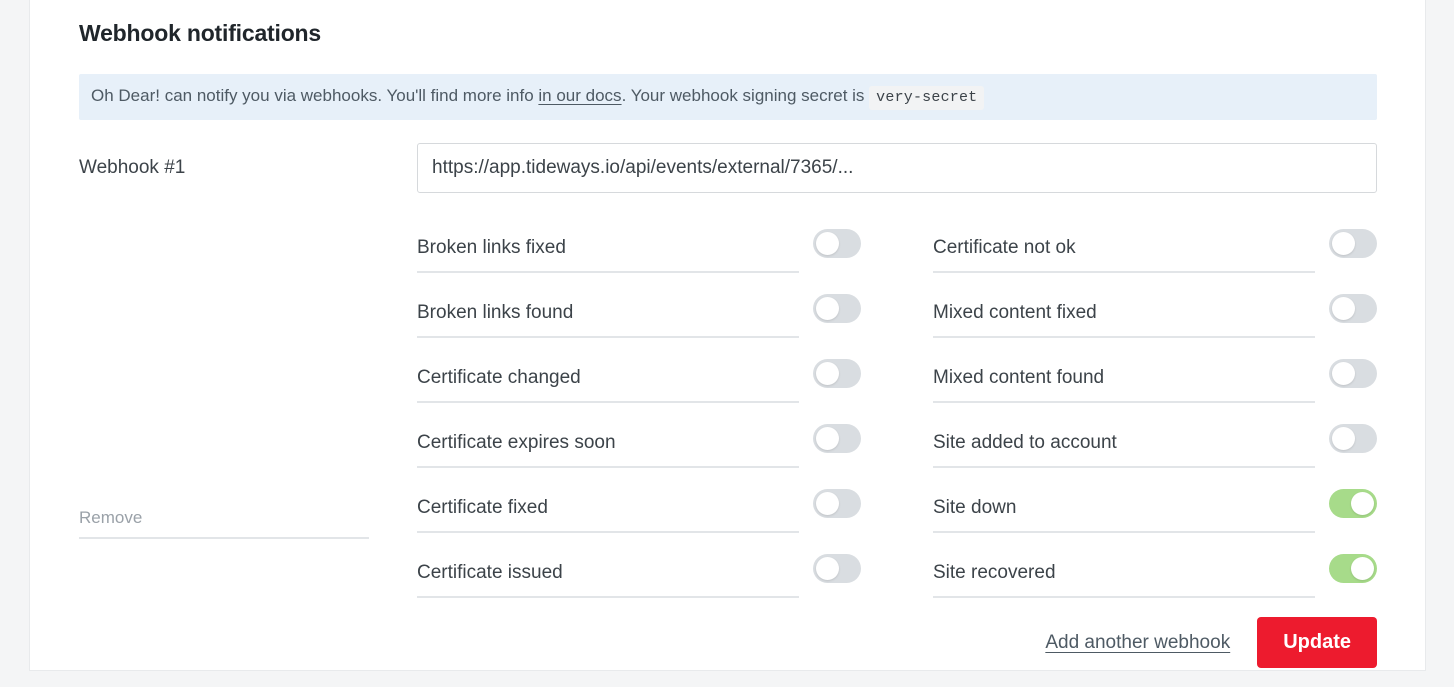 Image resolution: width=1454 pixels, height=687 pixels. What do you see at coordinates (608, 570) in the screenshot?
I see `notification-label: Certificate issued` at bounding box center [608, 570].